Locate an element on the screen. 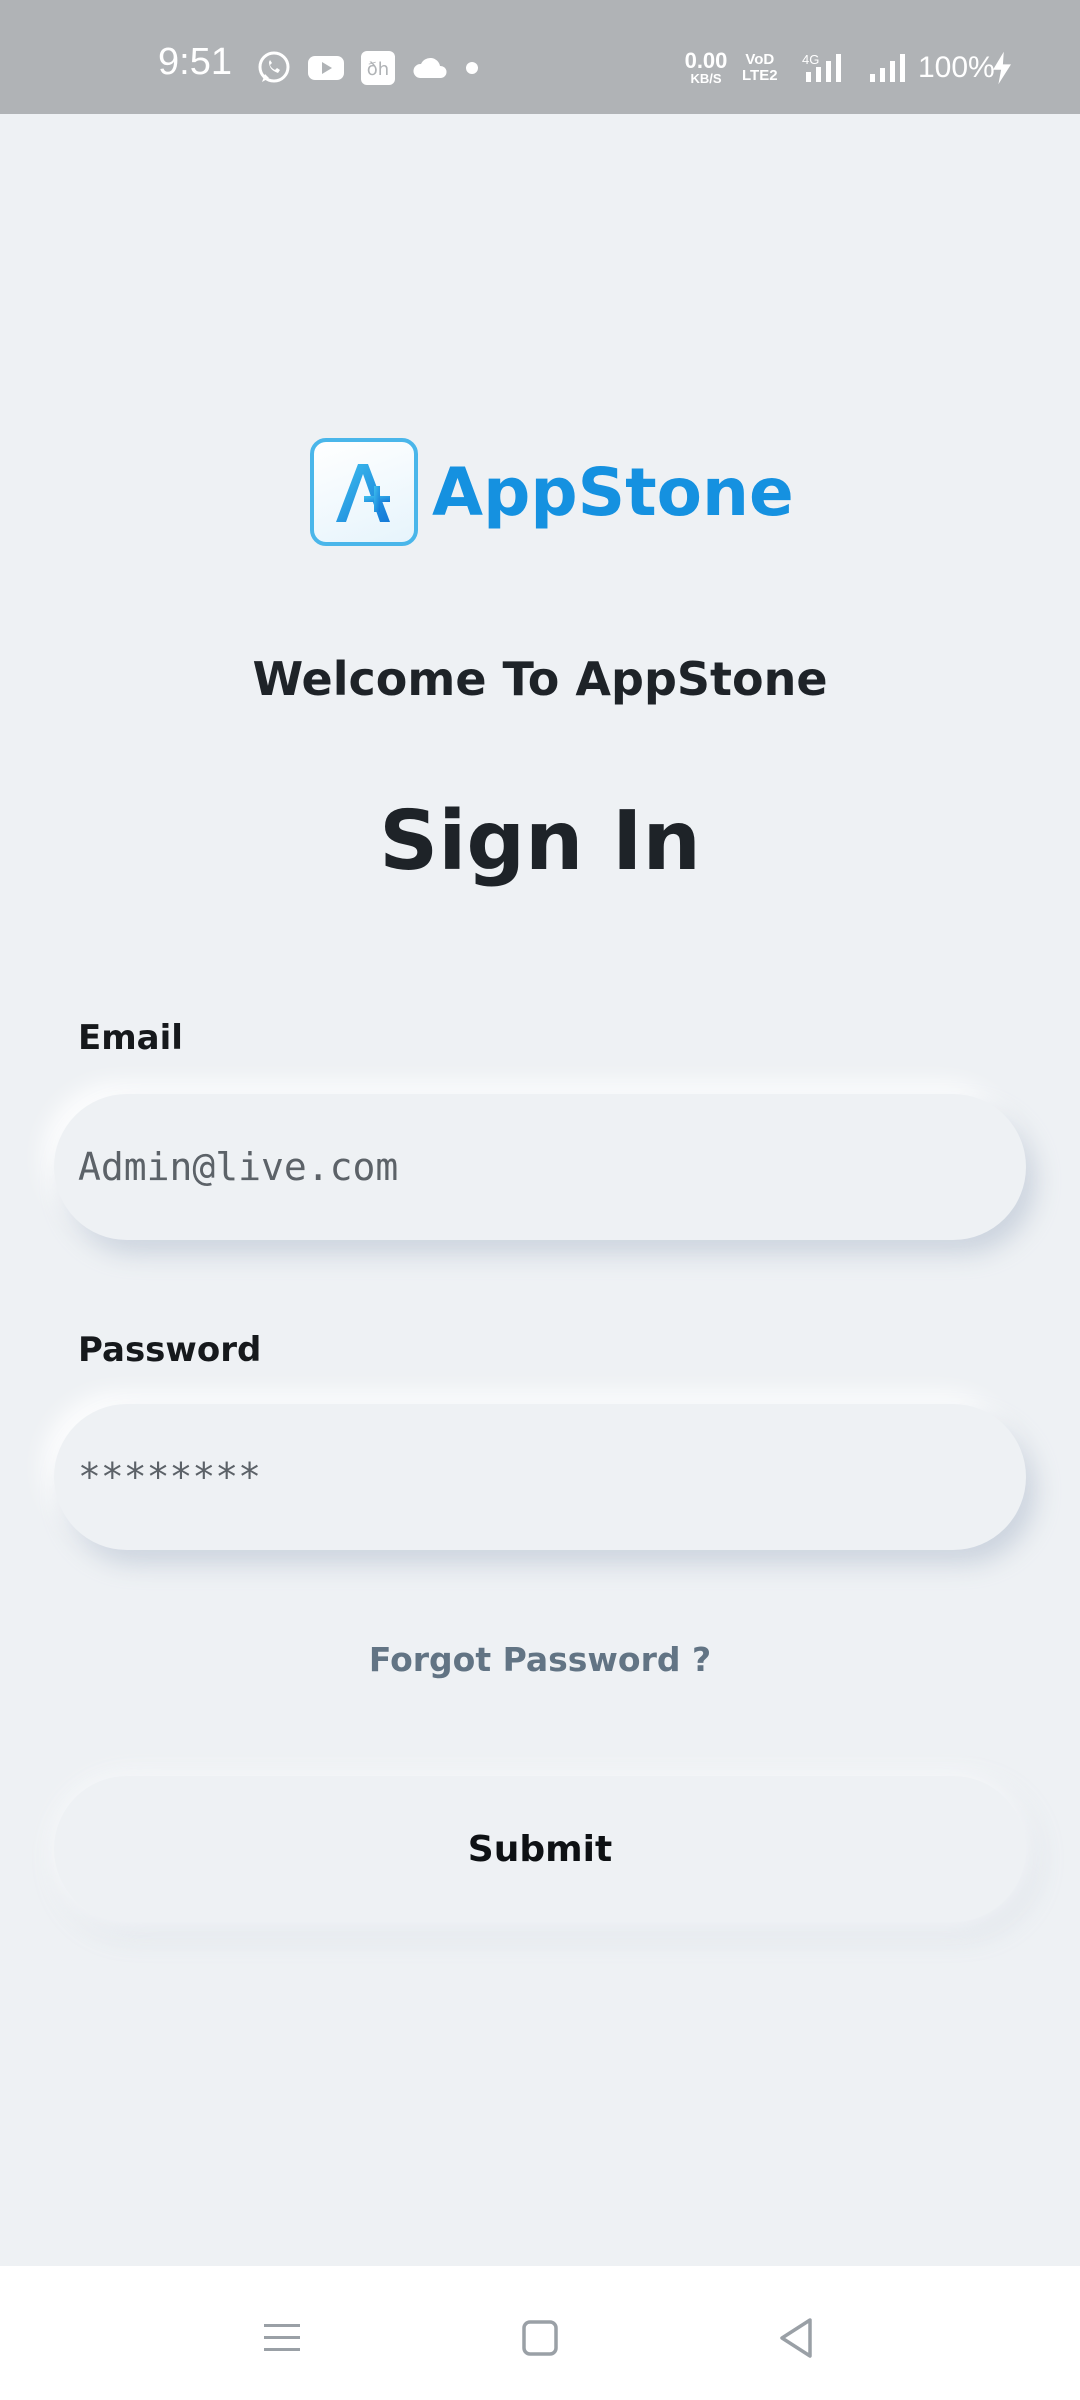 This screenshot has height=2400, width=1080. forgot-password-link: Forgot Password ? is located at coordinates (540, 1659).